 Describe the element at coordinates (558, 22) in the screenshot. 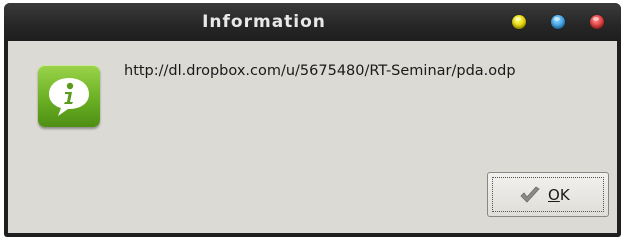

I see `maximize-button` at that location.